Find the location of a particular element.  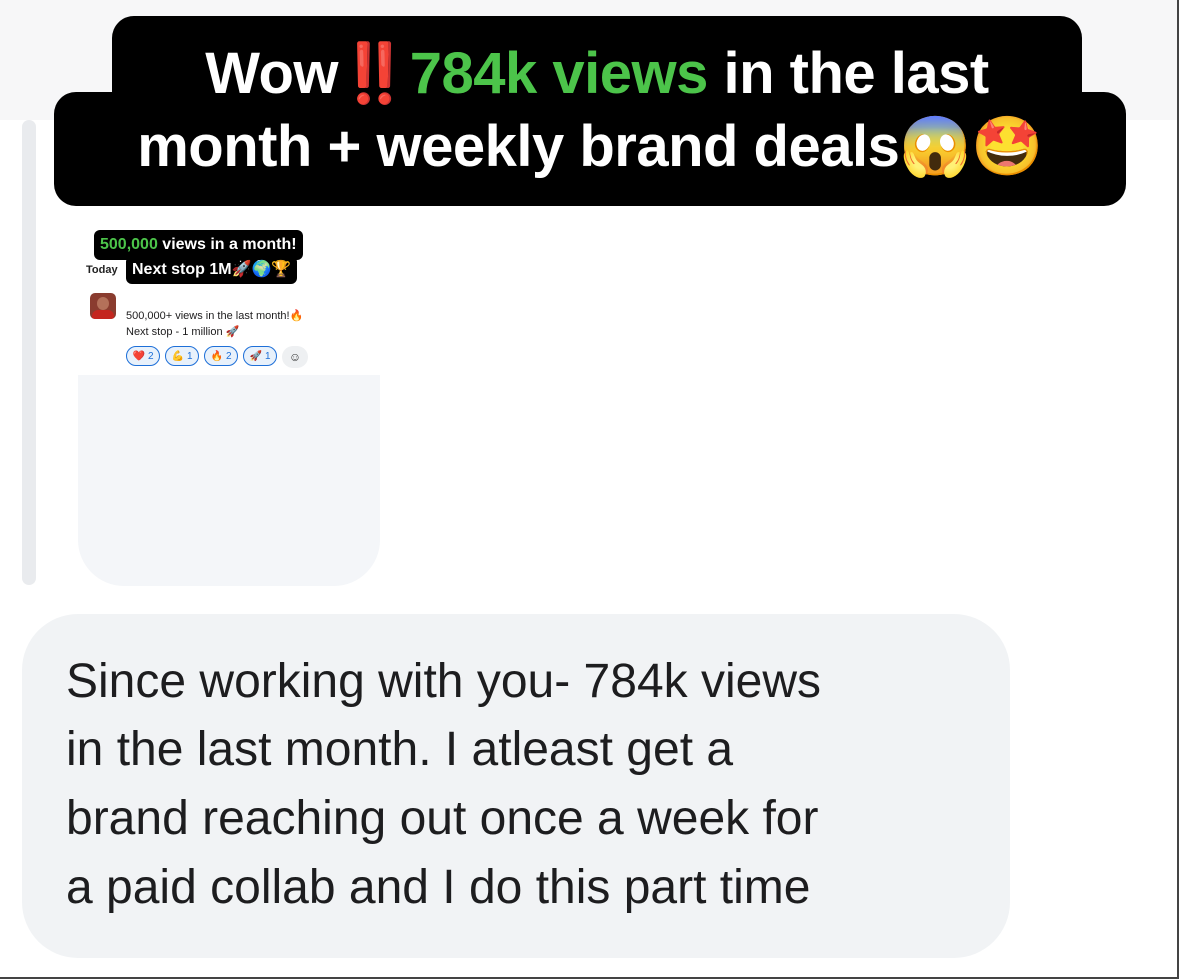

avatar is located at coordinates (103, 306).